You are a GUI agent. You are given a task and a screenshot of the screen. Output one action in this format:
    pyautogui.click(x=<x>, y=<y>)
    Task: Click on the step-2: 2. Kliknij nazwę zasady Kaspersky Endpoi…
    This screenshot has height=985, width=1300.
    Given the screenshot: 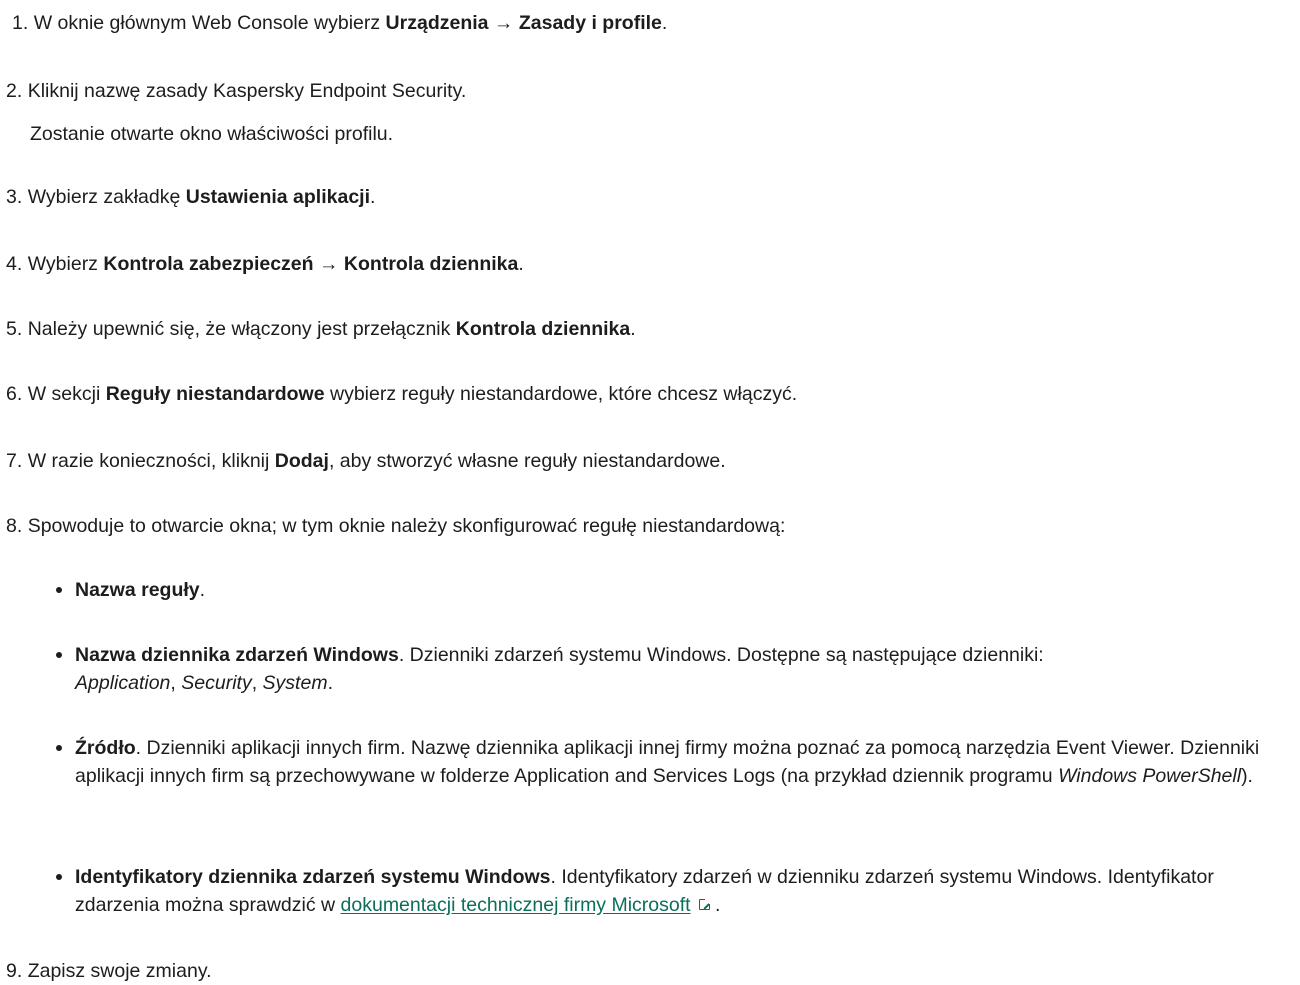 What is the action you would take?
    pyautogui.click(x=653, y=91)
    